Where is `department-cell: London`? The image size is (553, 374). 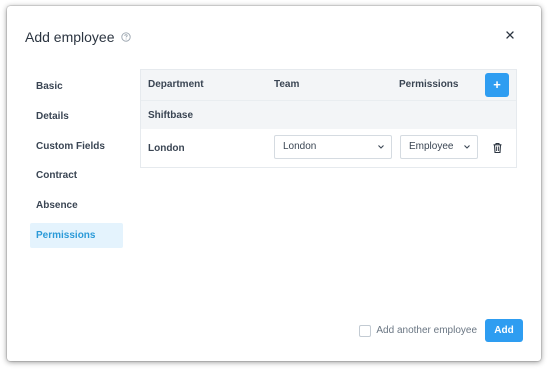 department-cell: London is located at coordinates (166, 148).